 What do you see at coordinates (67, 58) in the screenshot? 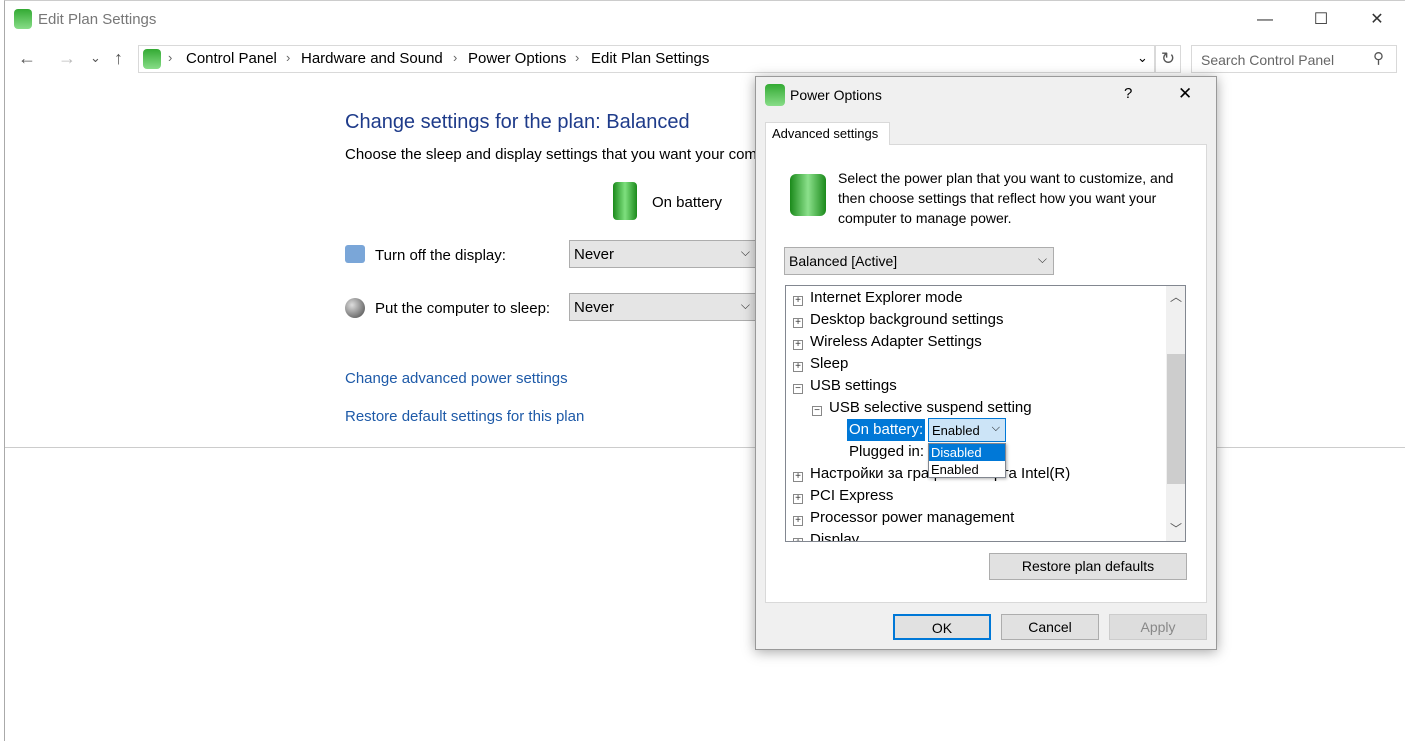
I see `forward-icon: →` at bounding box center [67, 58].